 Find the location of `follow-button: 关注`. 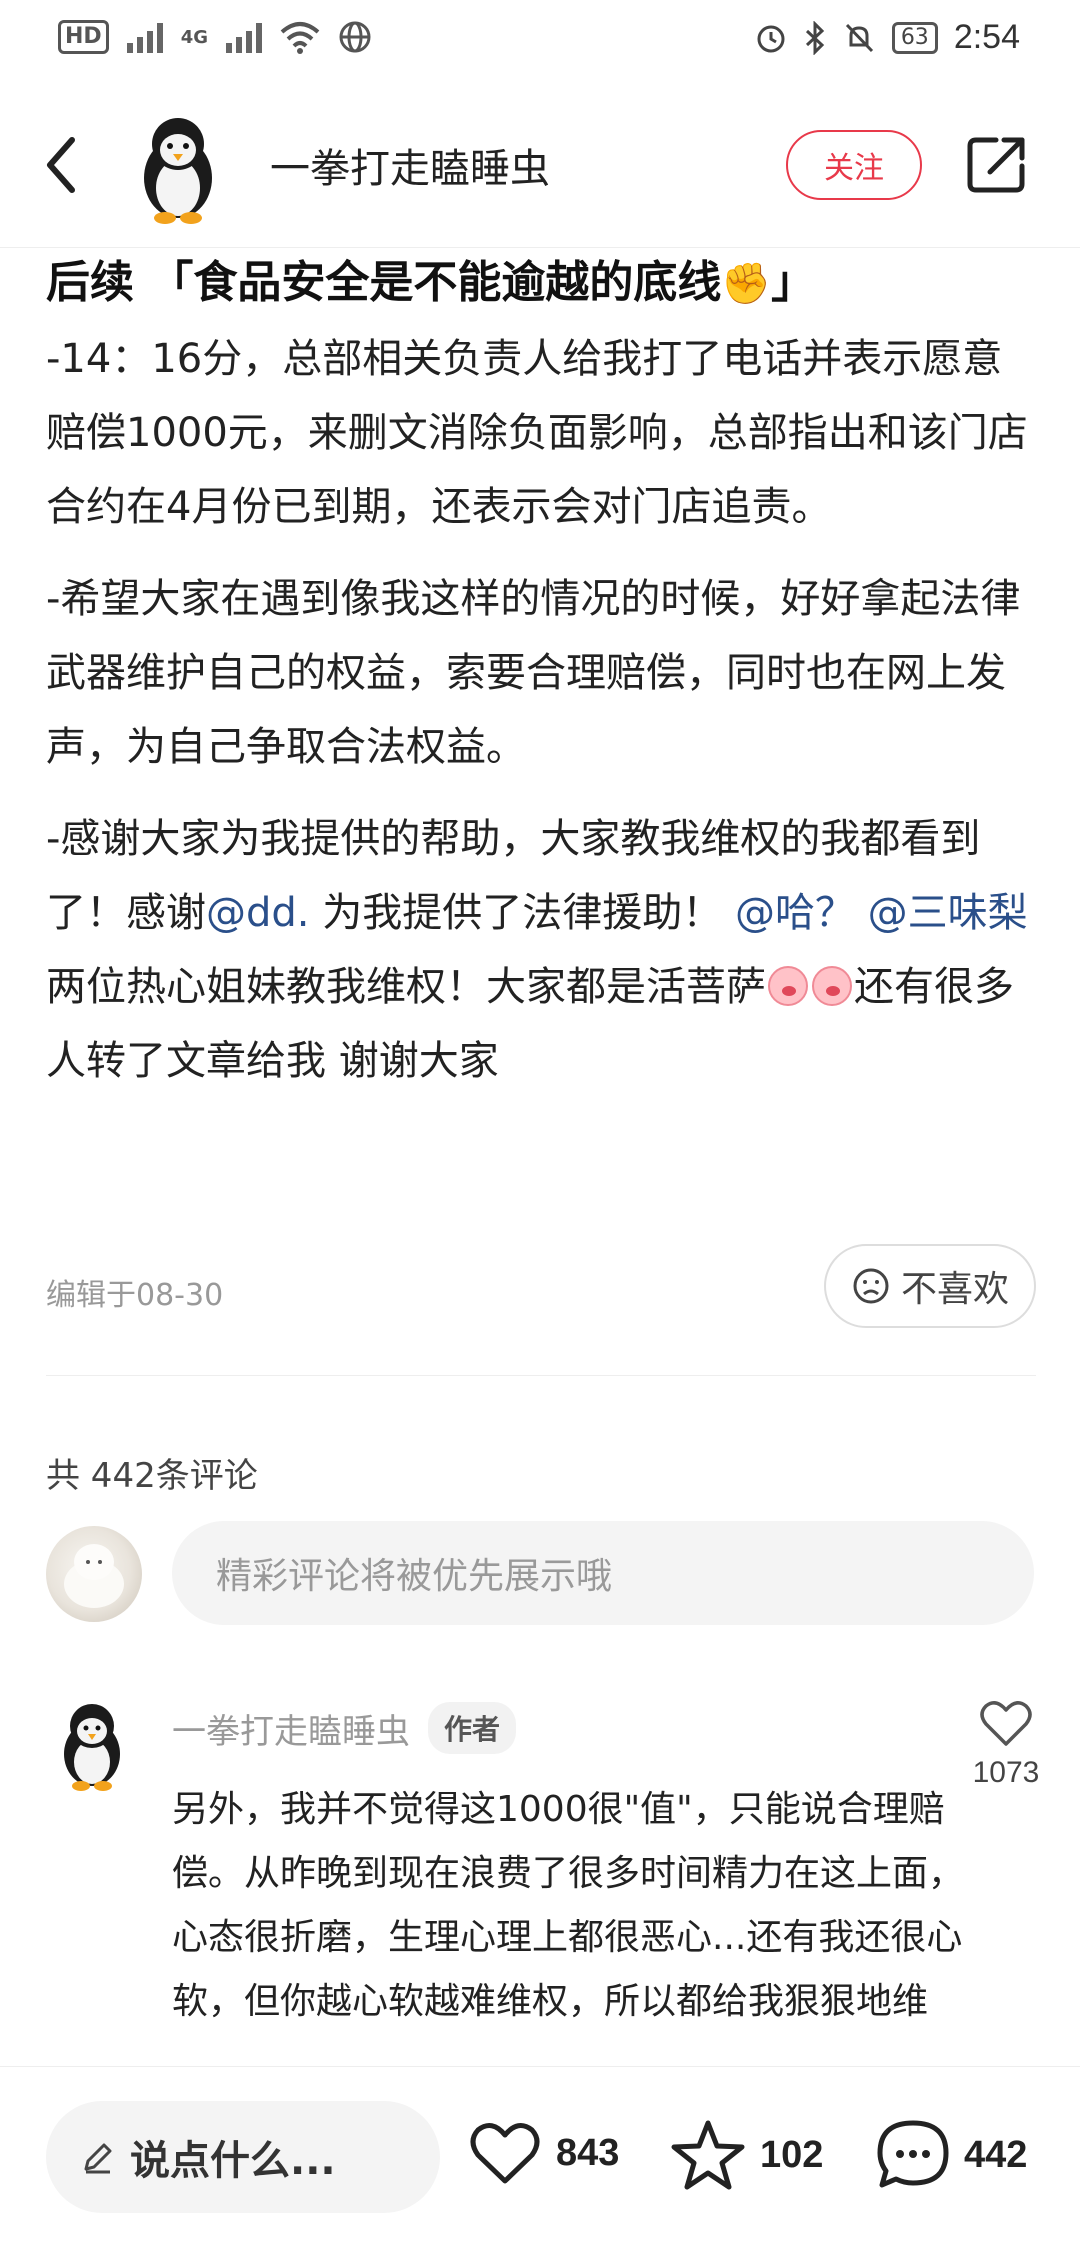

follow-button: 关注 is located at coordinates (854, 165).